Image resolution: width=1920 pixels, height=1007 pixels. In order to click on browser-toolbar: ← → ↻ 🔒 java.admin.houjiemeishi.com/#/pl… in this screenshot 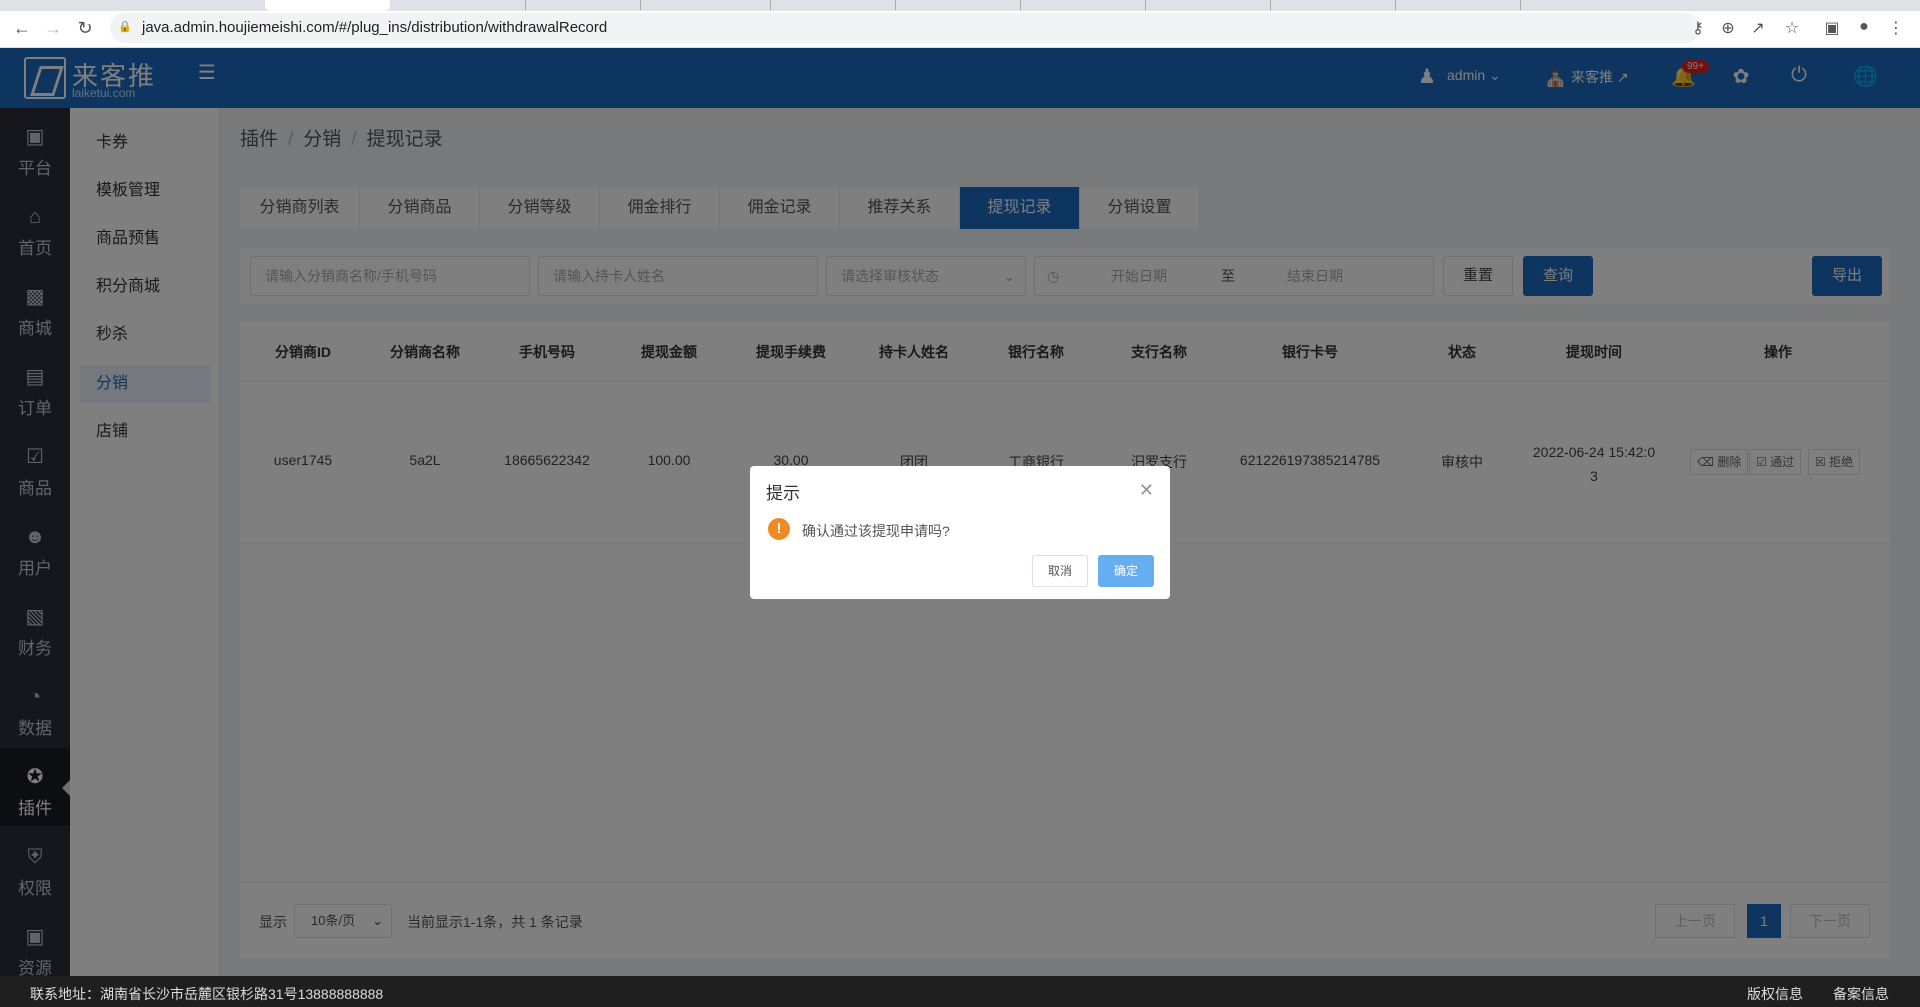, I will do `click(960, 24)`.